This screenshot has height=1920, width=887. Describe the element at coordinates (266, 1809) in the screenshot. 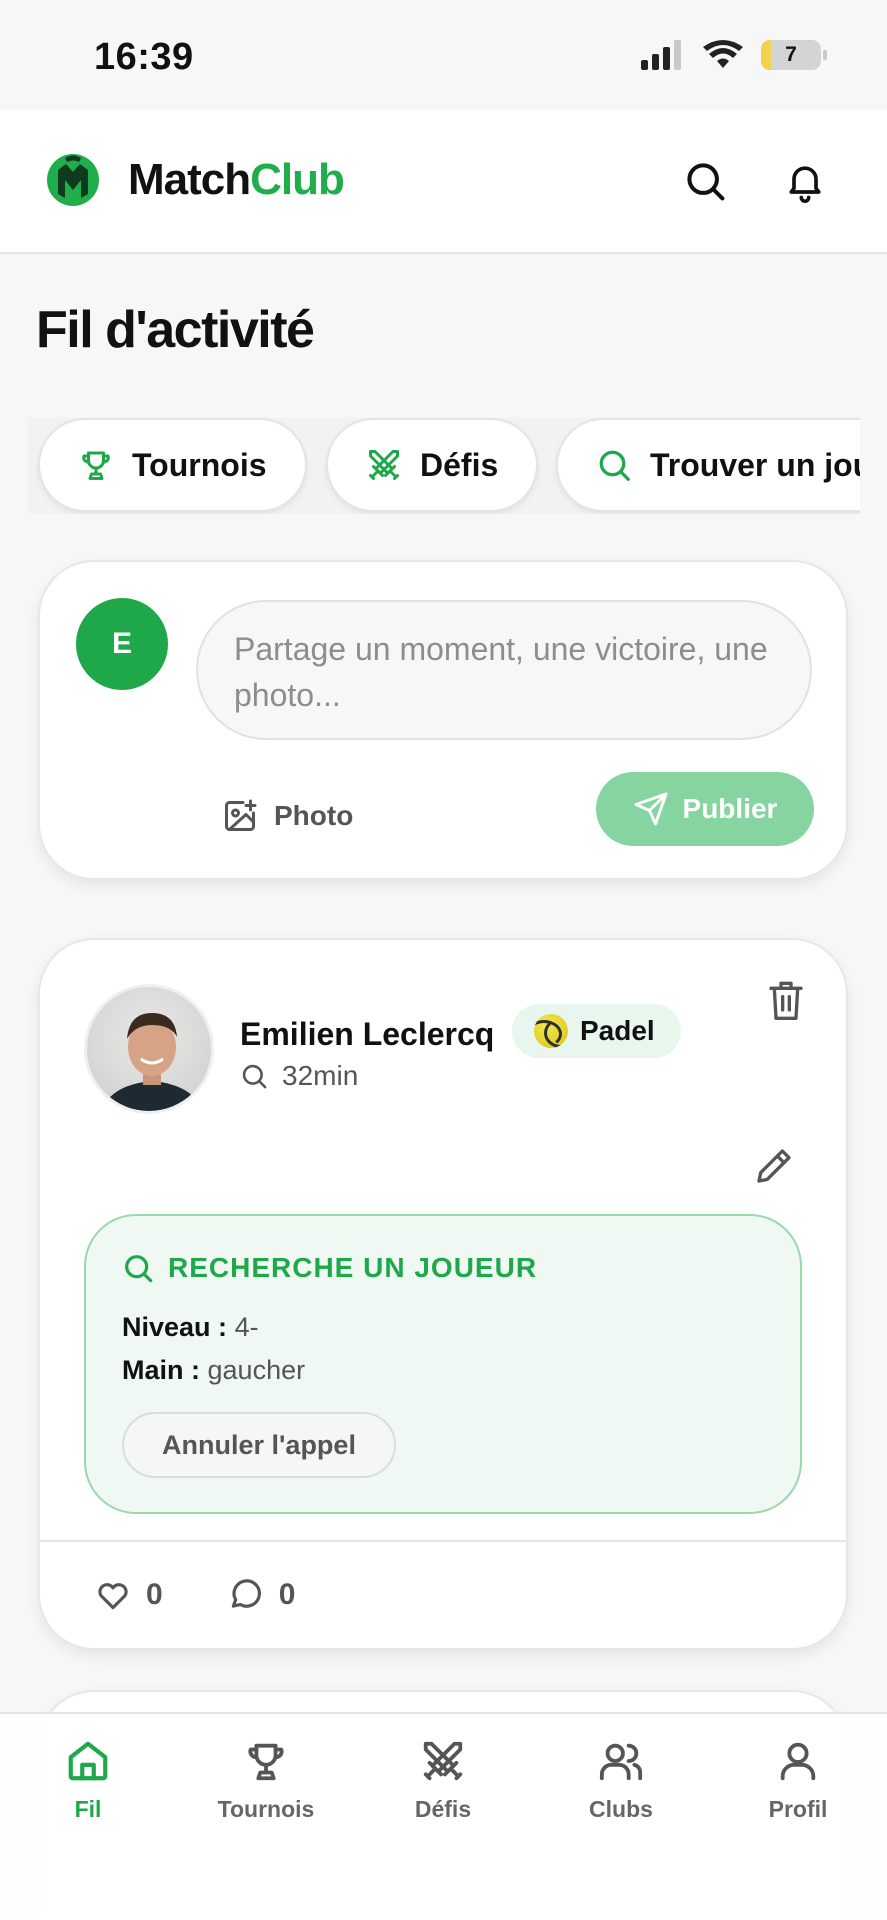

I see `tab-label: Tournois` at that location.